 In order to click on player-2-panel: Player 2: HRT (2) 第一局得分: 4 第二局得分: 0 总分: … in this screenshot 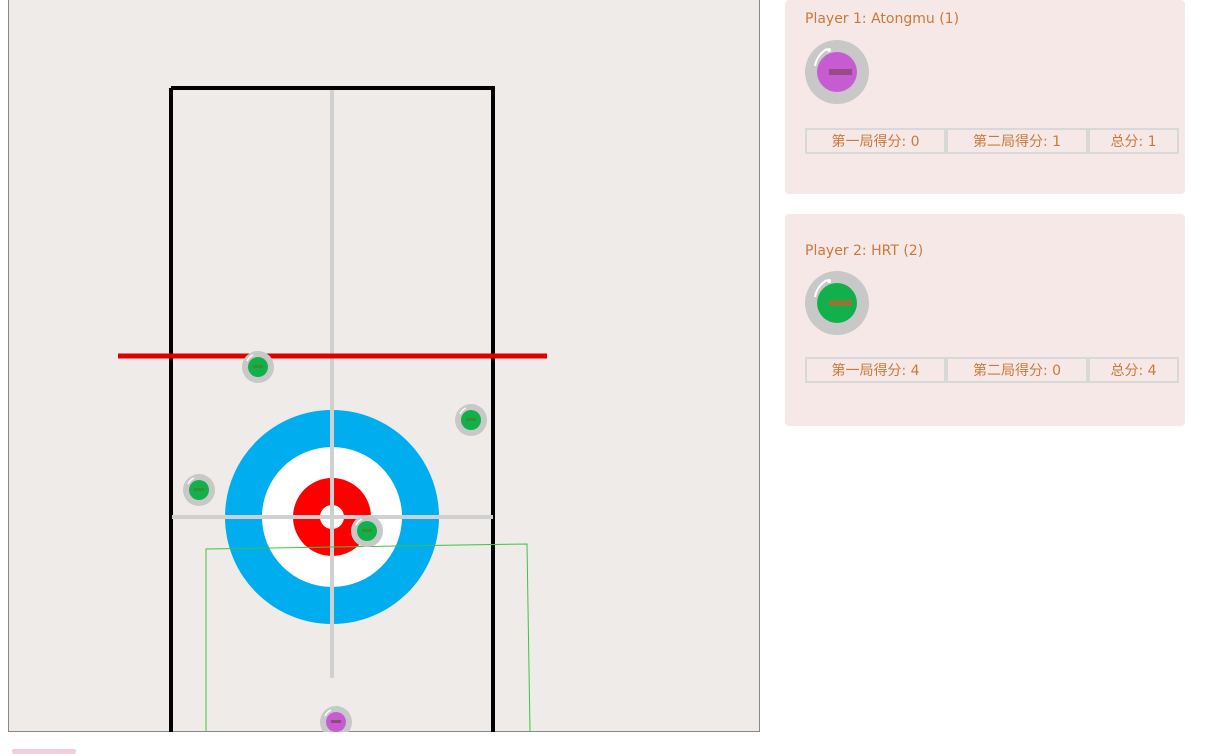, I will do `click(985, 320)`.